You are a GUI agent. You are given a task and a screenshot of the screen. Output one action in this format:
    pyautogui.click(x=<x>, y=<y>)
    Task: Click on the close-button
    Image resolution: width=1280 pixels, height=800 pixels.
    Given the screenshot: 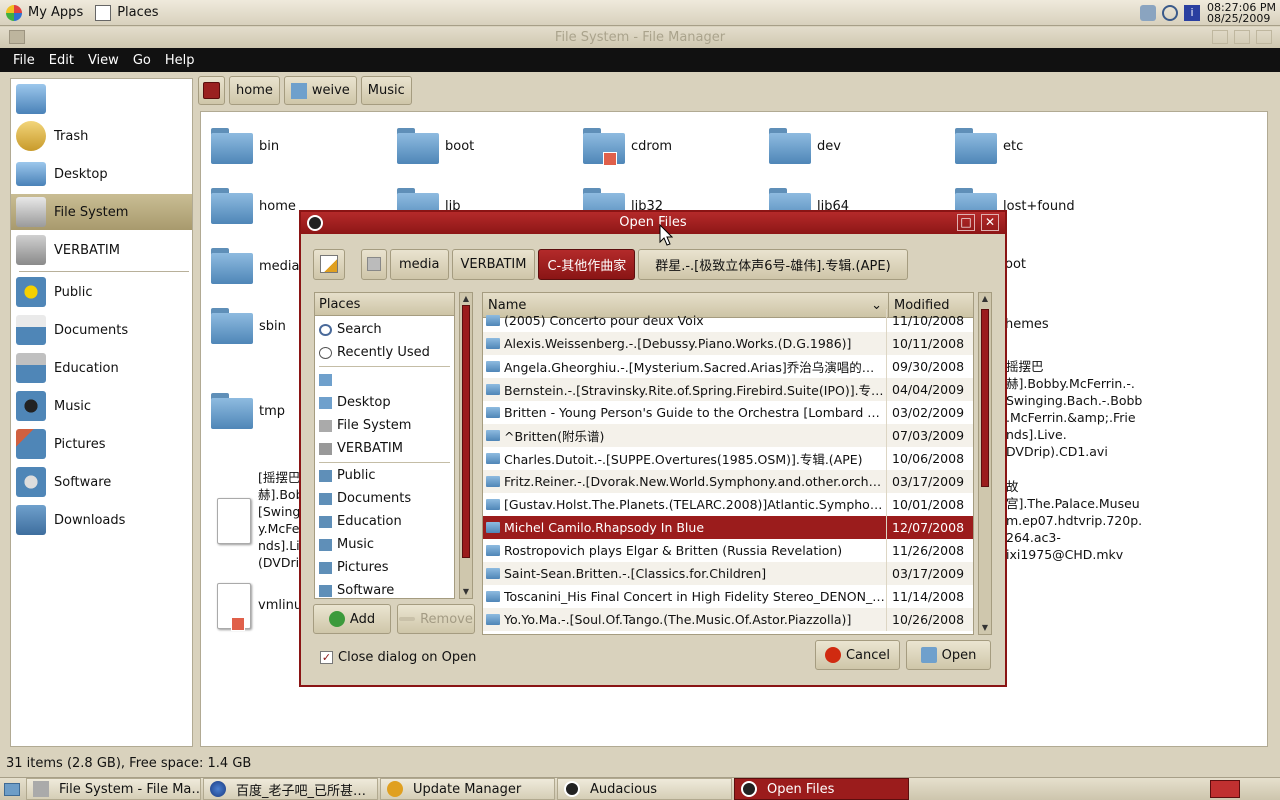 What is the action you would take?
    pyautogui.click(x=1264, y=37)
    